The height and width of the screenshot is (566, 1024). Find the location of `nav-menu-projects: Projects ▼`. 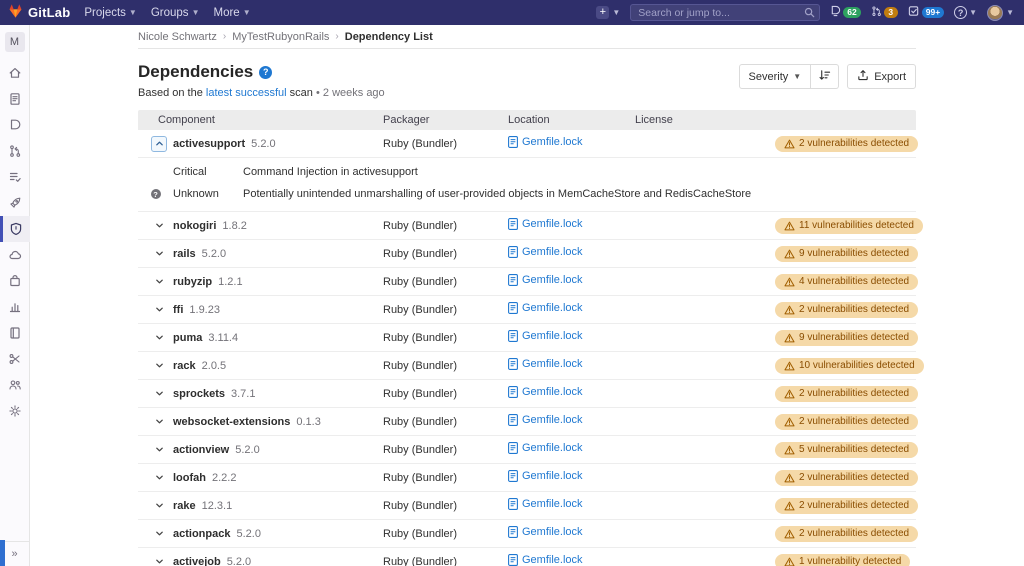

nav-menu-projects: Projects ▼ is located at coordinates (110, 13).